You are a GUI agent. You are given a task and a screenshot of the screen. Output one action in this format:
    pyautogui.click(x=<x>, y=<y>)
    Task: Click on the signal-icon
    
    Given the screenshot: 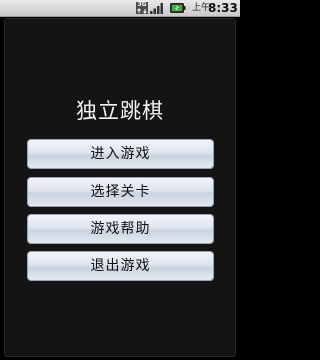 What is the action you would take?
    pyautogui.click(x=156, y=8)
    